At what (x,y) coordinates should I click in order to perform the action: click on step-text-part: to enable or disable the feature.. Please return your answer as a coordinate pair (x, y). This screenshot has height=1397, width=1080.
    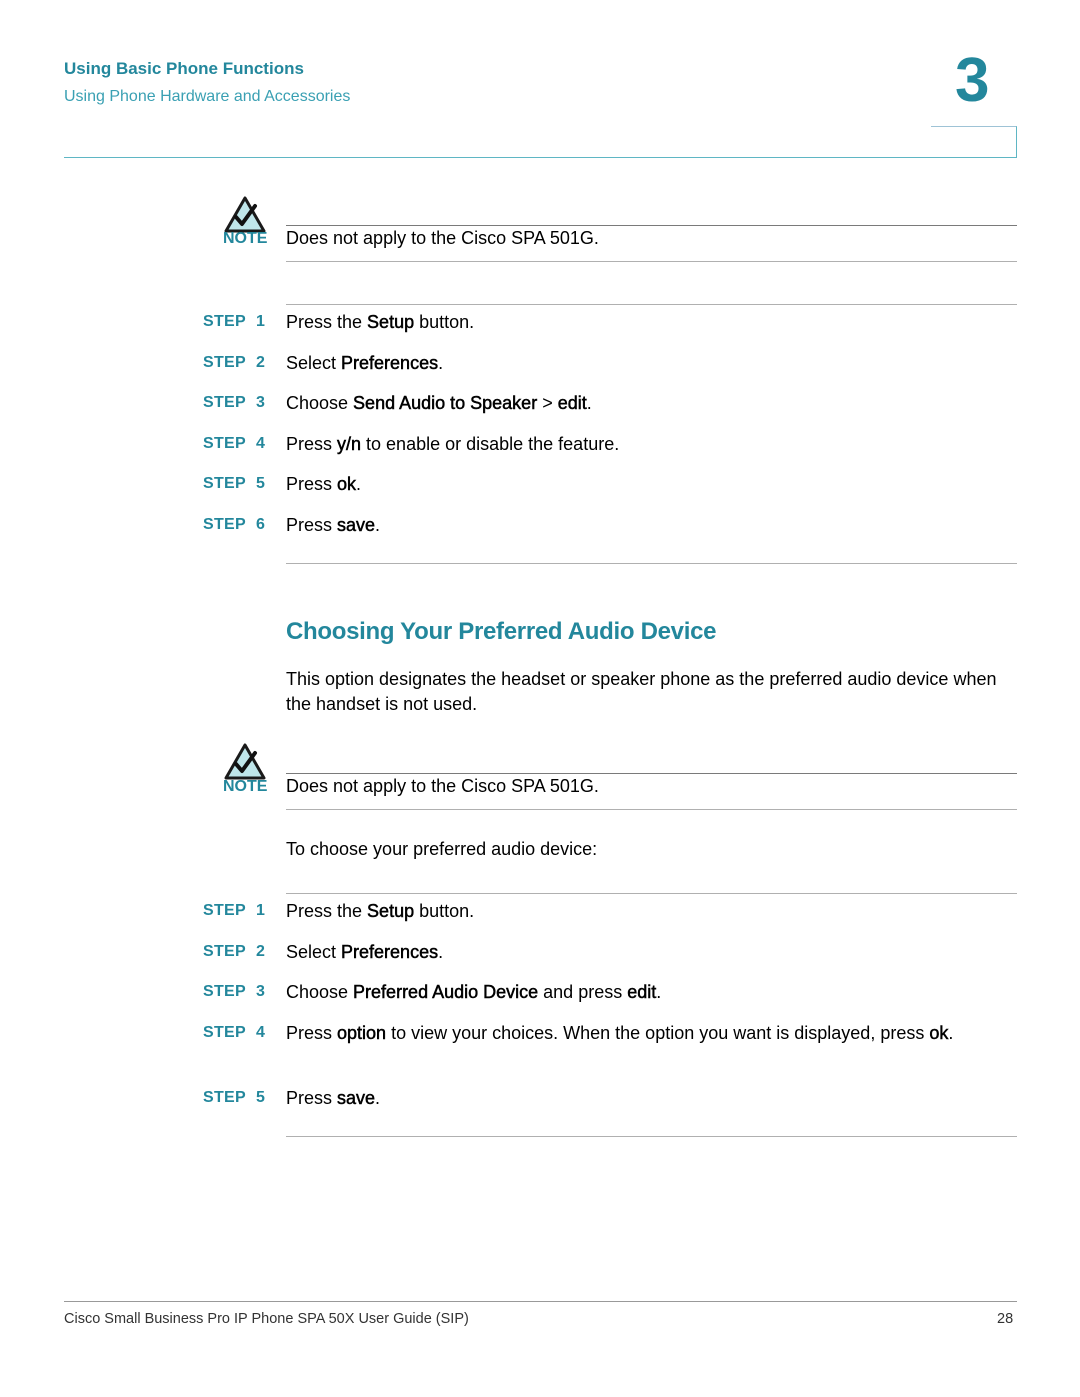
    Looking at the image, I should click on (490, 444).